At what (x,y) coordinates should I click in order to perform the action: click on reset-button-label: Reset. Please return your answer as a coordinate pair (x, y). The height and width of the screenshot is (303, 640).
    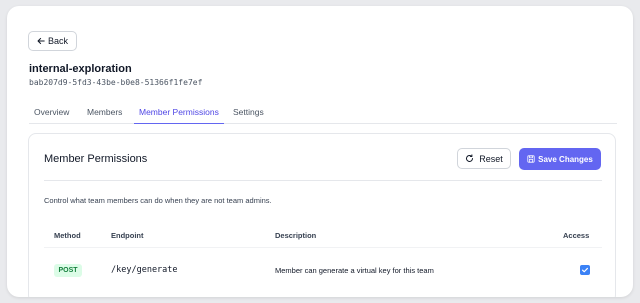
    Looking at the image, I should click on (491, 158).